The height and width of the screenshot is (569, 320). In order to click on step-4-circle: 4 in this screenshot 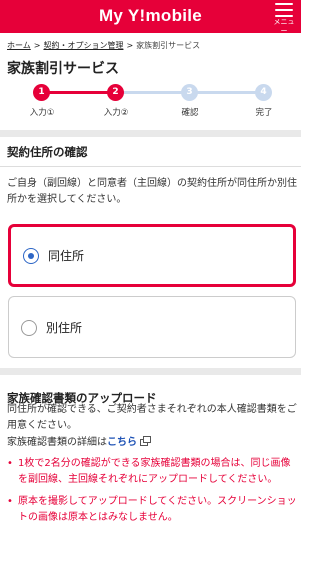, I will do `click(263, 92)`.